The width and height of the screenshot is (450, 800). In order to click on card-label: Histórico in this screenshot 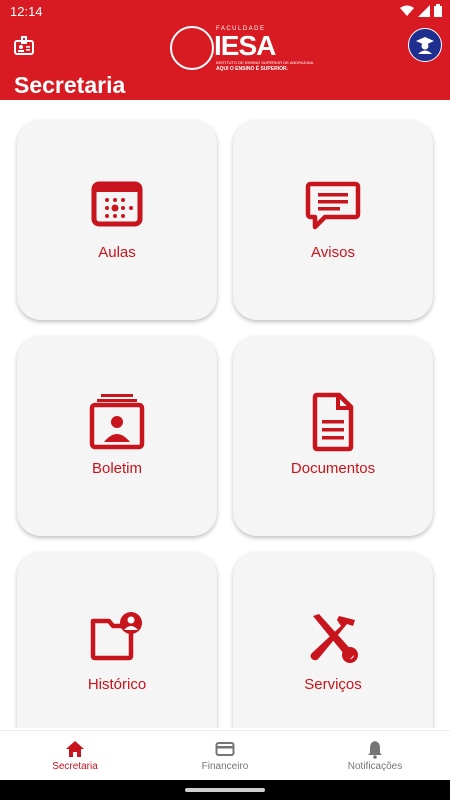, I will do `click(117, 684)`.